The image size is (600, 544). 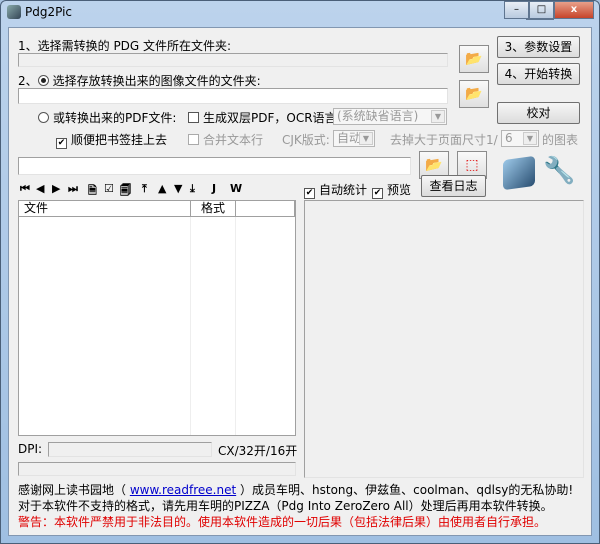 I want to click on close-button: x, so click(x=574, y=10).